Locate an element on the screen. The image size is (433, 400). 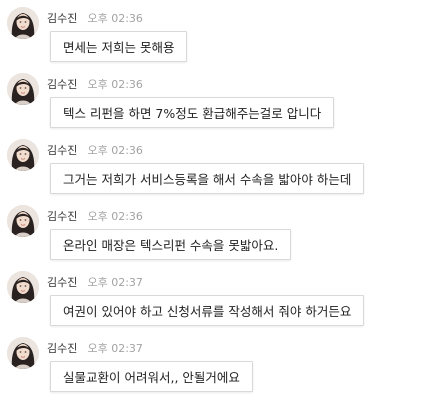
chat-message: 김수진 오후 02:36 온라인 매장은 텍스리펀 수속을 못밟아요. is located at coordinates (217, 235).